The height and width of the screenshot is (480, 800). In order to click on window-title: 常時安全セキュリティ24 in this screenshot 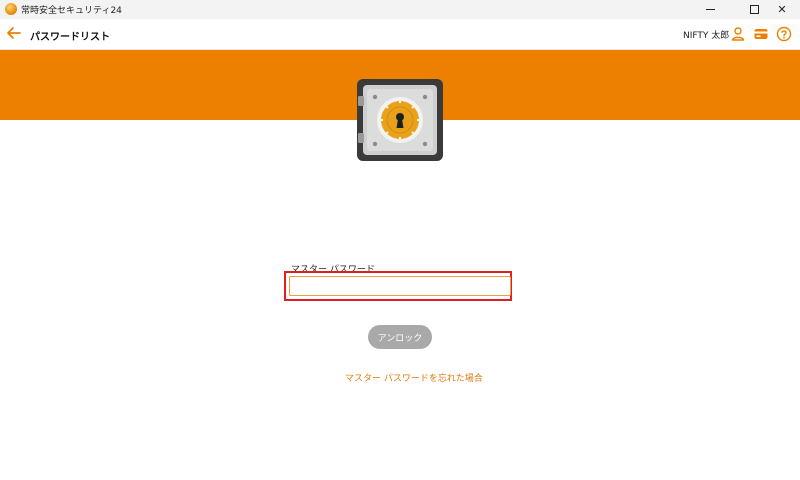, I will do `click(71, 11)`.